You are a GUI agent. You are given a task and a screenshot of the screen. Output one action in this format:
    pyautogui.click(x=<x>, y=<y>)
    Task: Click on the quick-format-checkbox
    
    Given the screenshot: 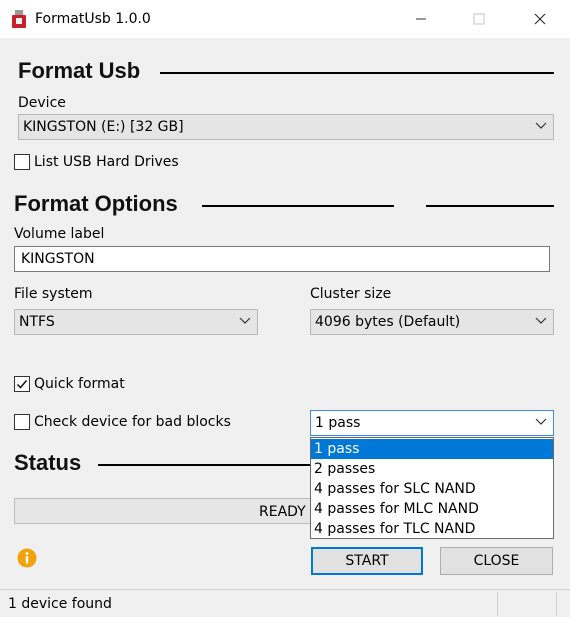 What is the action you would take?
    pyautogui.click(x=22, y=384)
    